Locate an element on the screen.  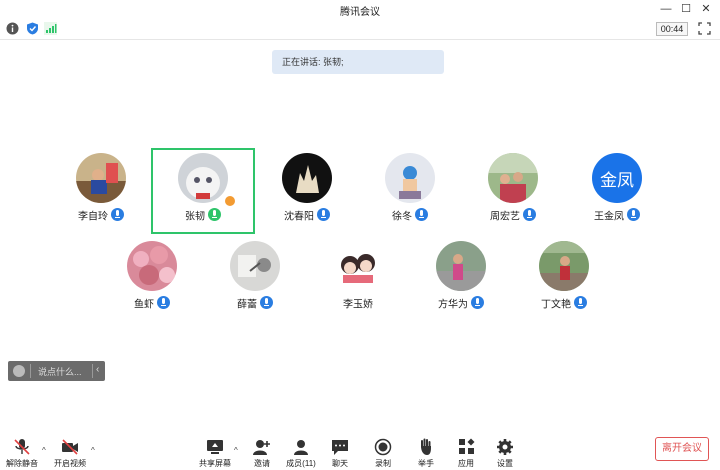
participant-tile: 沈春阳 is located at coordinates (307, 191).